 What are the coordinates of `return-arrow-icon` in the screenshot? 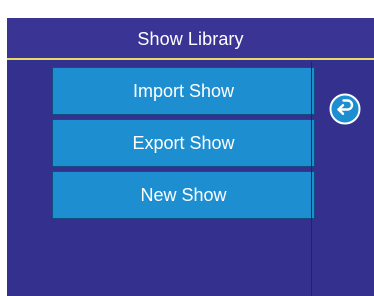 It's located at (345, 109).